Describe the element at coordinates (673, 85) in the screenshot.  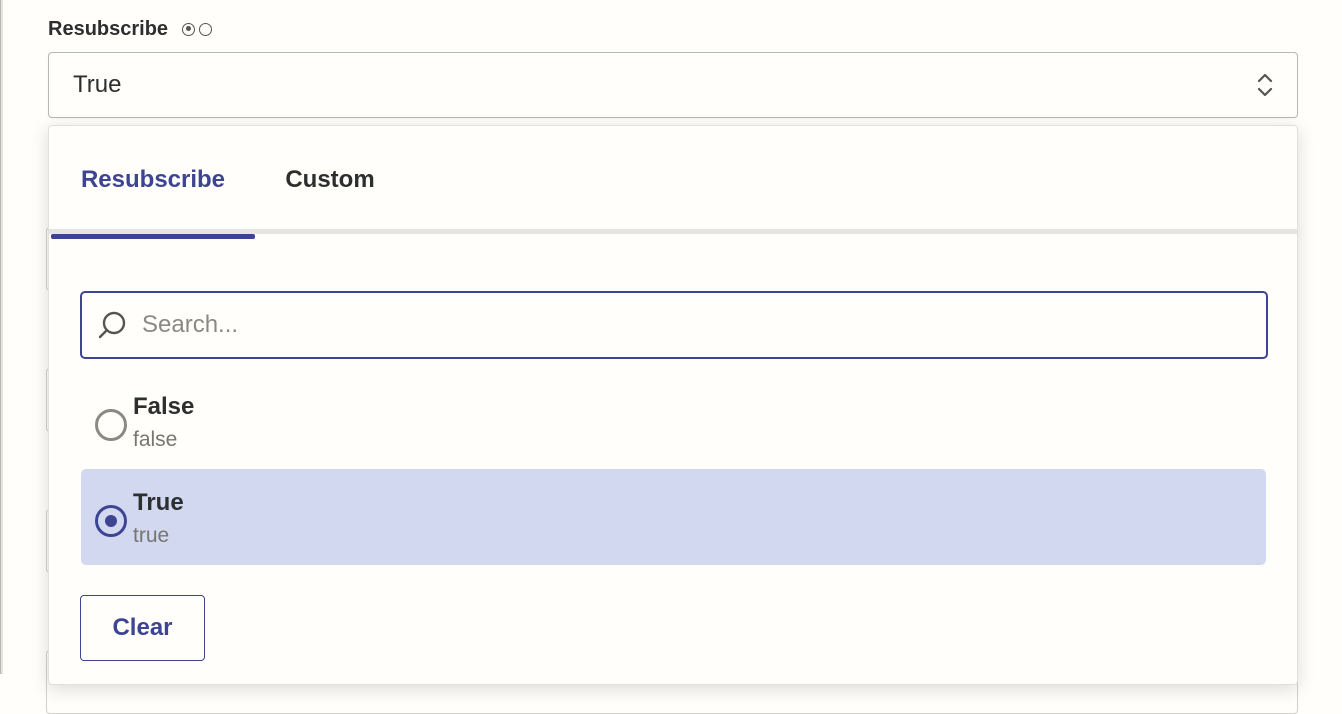
I see `resubscribe-select: True` at that location.